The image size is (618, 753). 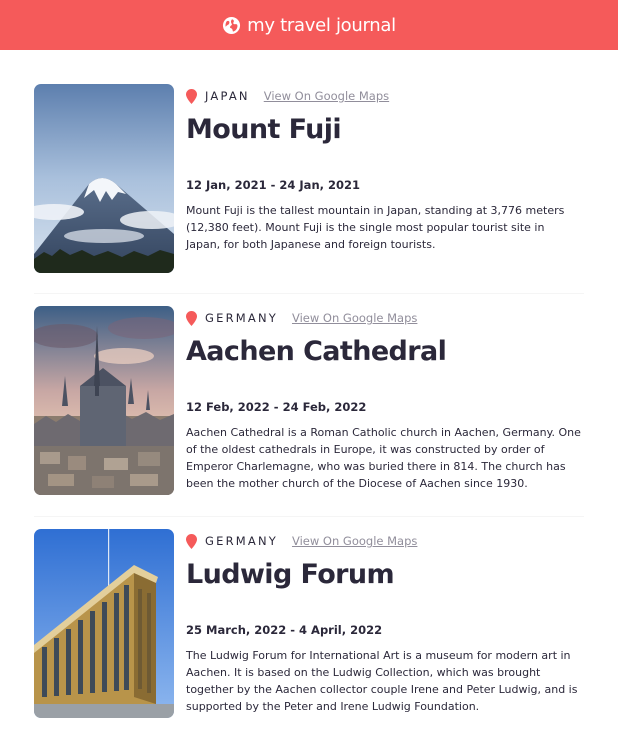 What do you see at coordinates (321, 25) in the screenshot?
I see `app-title: my travel journal` at bounding box center [321, 25].